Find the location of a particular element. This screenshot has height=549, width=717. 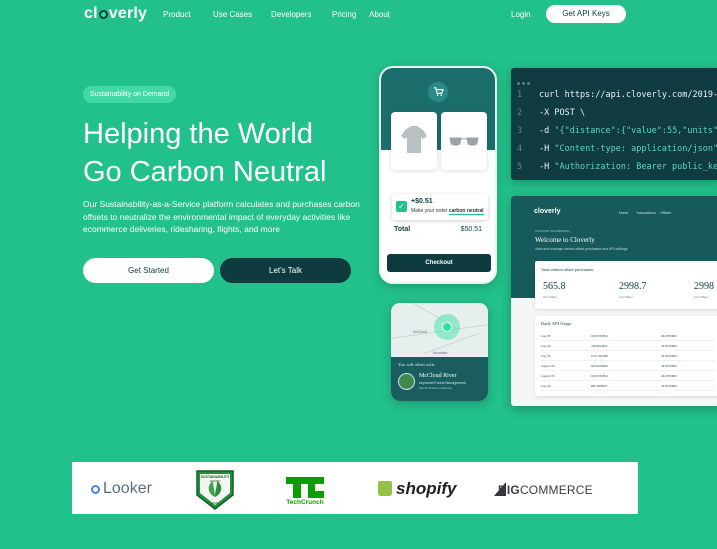

summary-title: Total carbon offset purchases is located at coordinates (567, 269).